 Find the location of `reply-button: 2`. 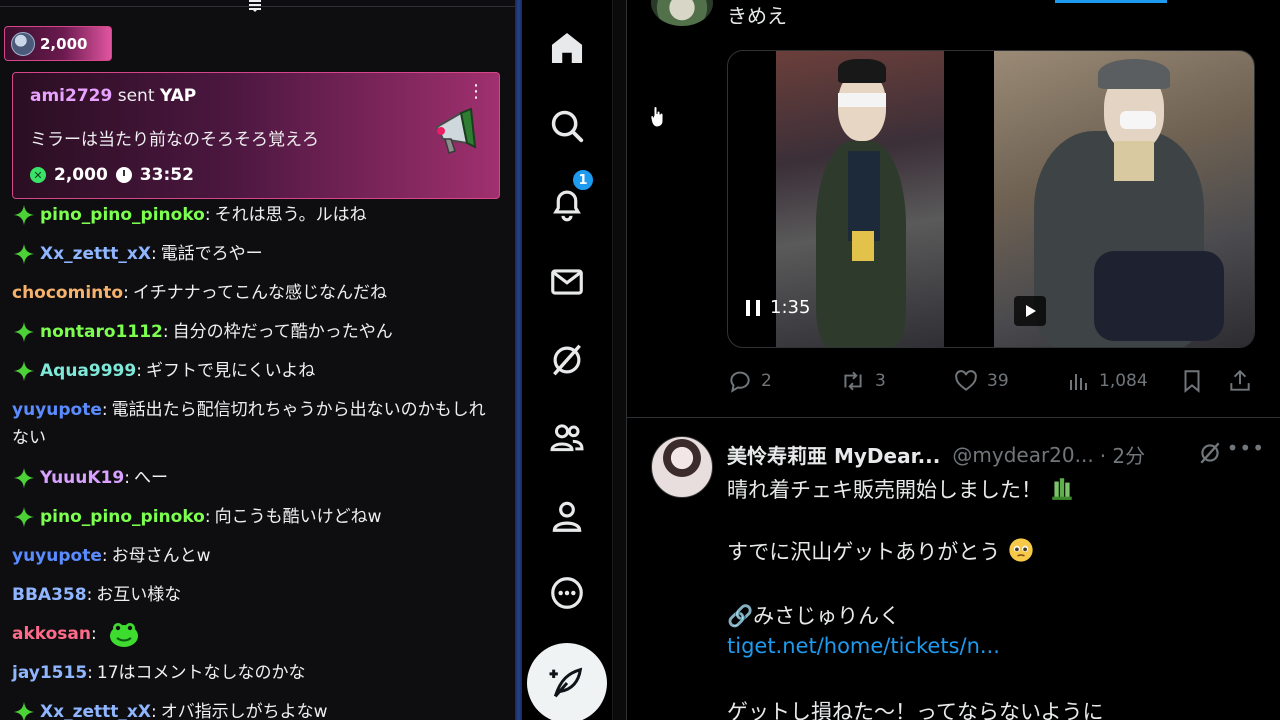

reply-button: 2 is located at coordinates (749, 381).